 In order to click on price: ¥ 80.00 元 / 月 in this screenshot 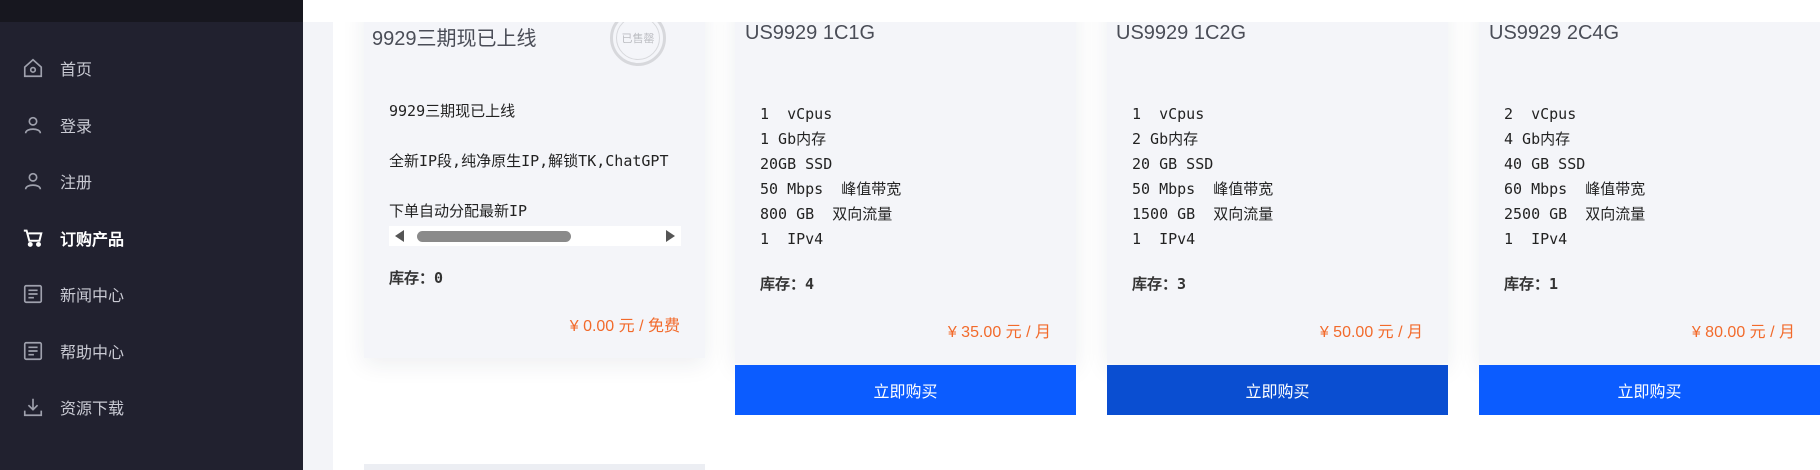, I will do `click(1743, 332)`.